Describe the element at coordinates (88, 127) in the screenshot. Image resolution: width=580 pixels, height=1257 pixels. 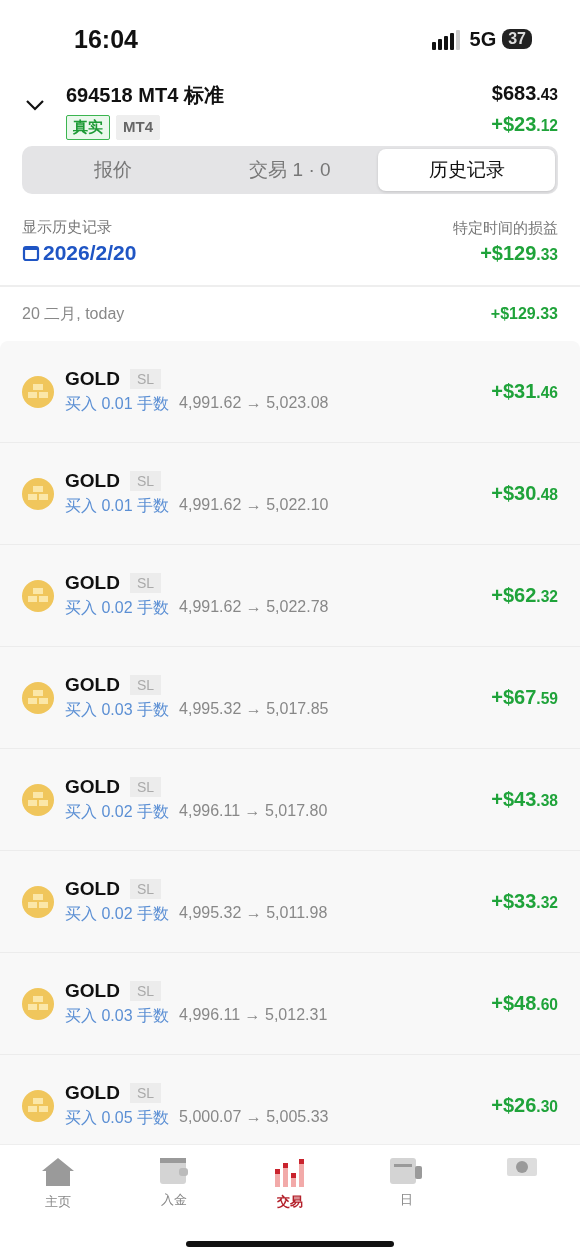
I see `account-type-tag: 真实` at that location.